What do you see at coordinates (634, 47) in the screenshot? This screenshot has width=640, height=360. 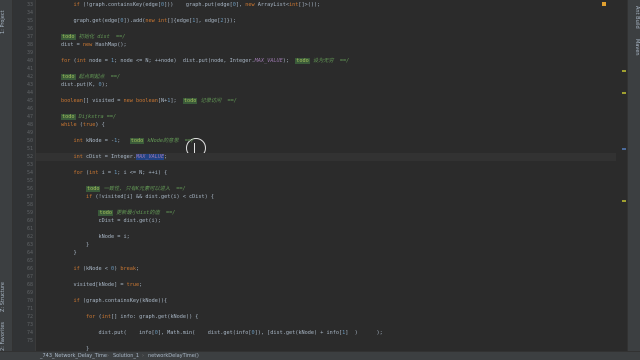 I see `maven-tool-tab: Maven` at bounding box center [634, 47].